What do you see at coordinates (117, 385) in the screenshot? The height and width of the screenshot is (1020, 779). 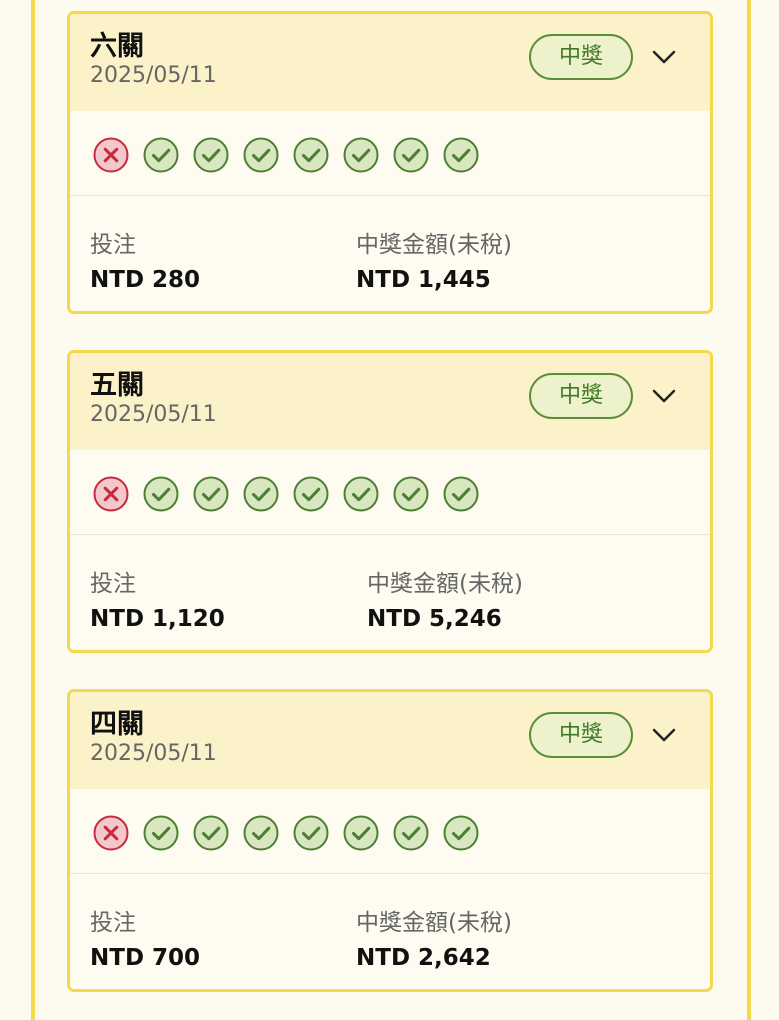 I see `bet-type-title: 五關` at bounding box center [117, 385].